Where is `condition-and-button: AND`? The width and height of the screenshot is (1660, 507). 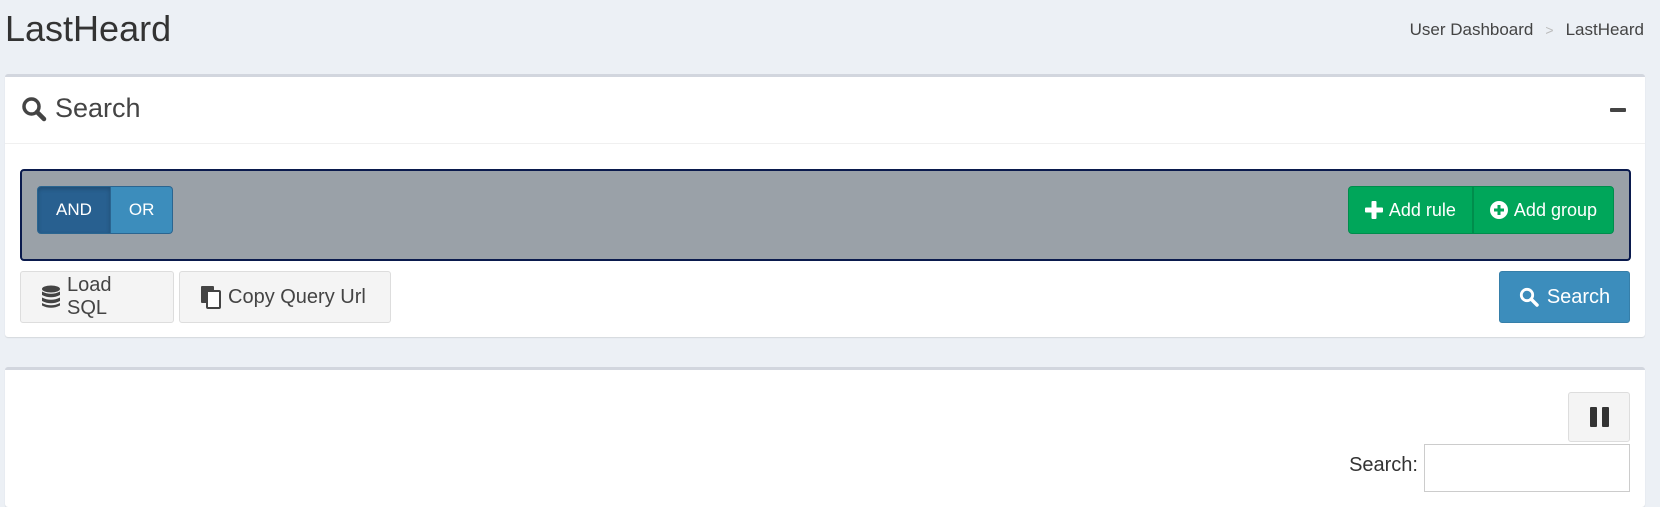
condition-and-button: AND is located at coordinates (74, 210).